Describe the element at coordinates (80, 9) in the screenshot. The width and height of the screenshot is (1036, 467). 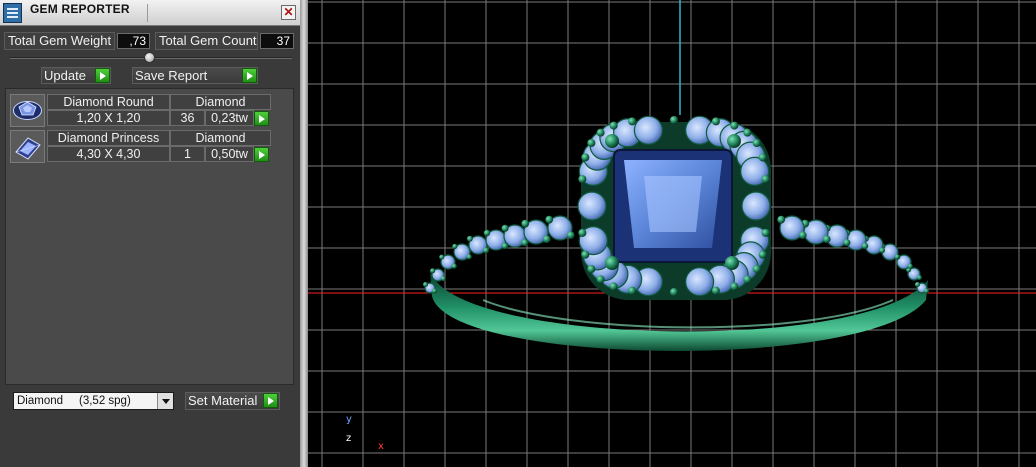
I see `window-title: GEM REPORTER` at that location.